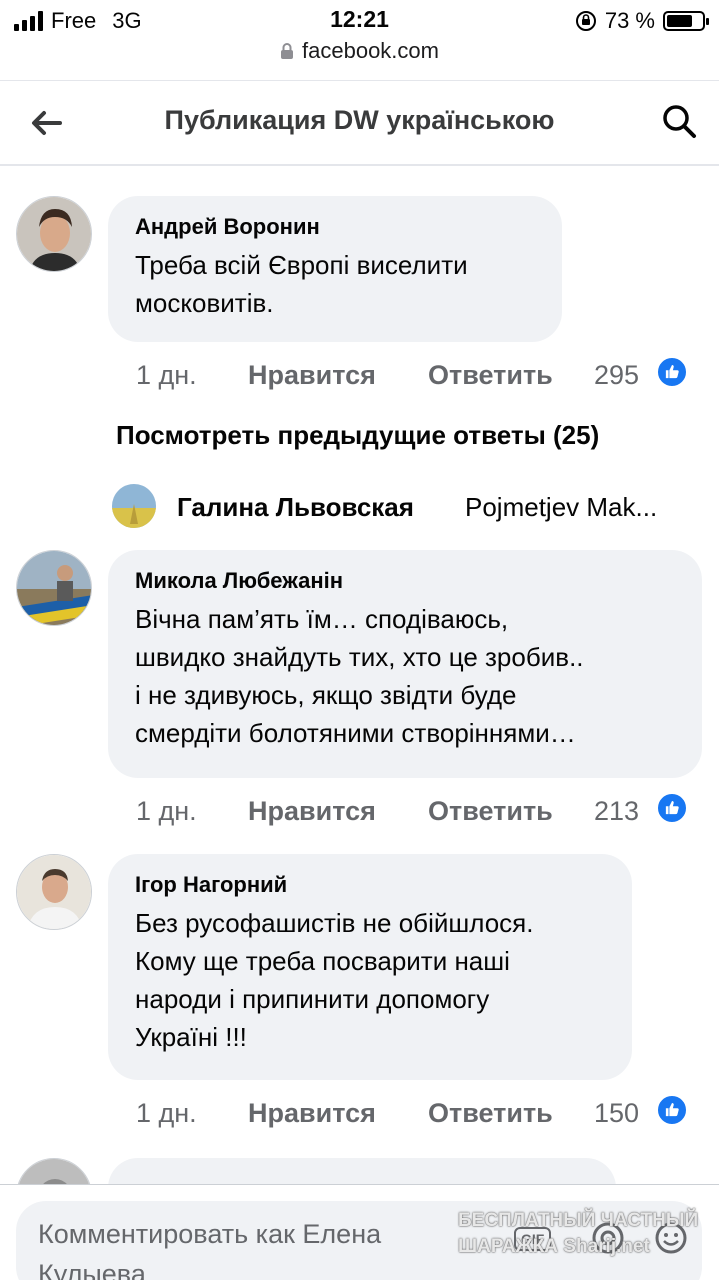 This screenshot has width=719, height=1280. What do you see at coordinates (301, 284) in the screenshot?
I see `comment-text: Треба всій Європі виселити московитів.` at bounding box center [301, 284].